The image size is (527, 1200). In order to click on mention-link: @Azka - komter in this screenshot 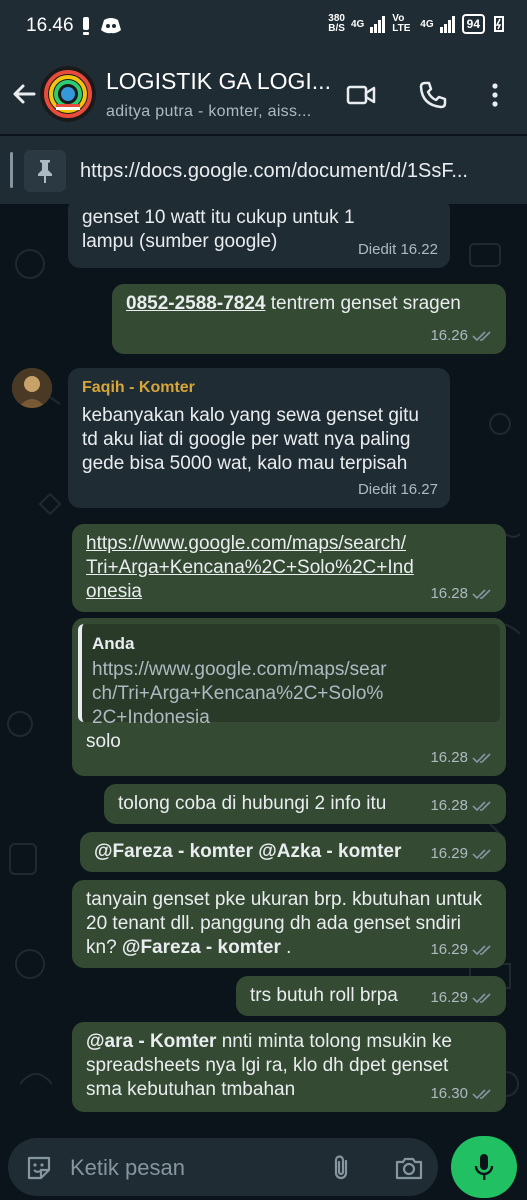, I will do `click(329, 851)`.